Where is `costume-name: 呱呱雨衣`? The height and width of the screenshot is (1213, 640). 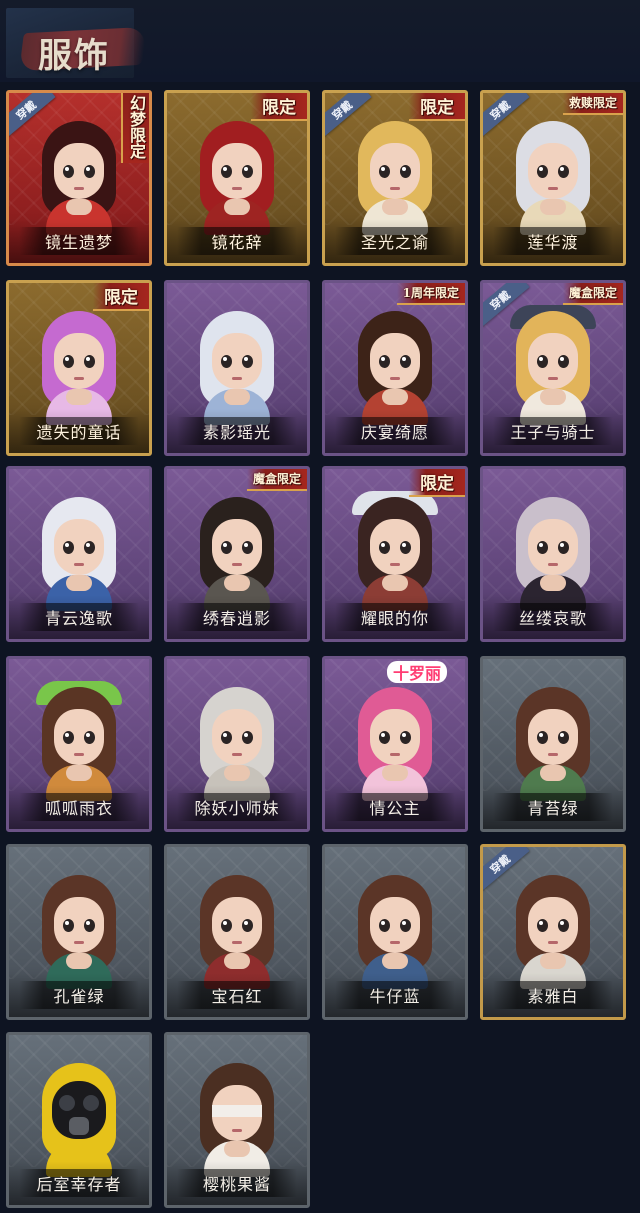
costume-name: 呱呱雨衣 is located at coordinates (79, 807).